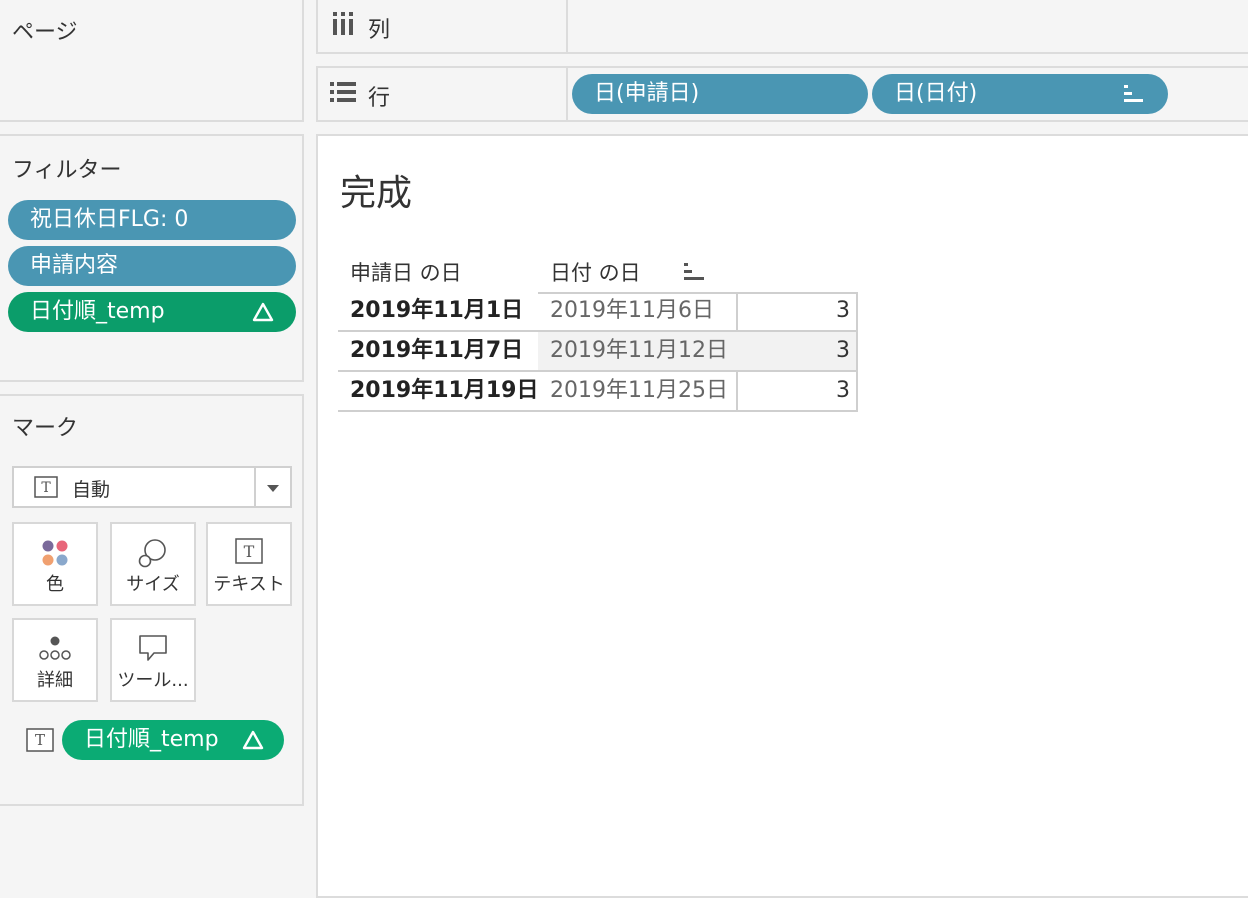  Describe the element at coordinates (153, 584) in the screenshot. I see `mark-card-label: サイズ` at that location.